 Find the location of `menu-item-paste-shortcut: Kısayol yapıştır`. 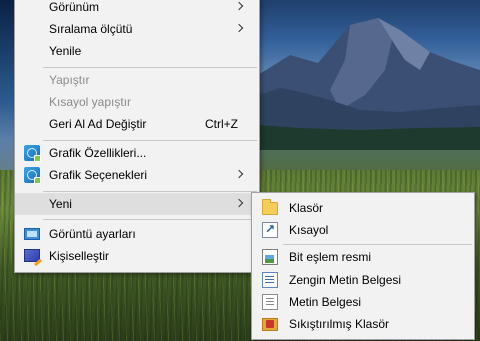

menu-item-paste-shortcut: Kısayol yapıştır is located at coordinates (137, 102).